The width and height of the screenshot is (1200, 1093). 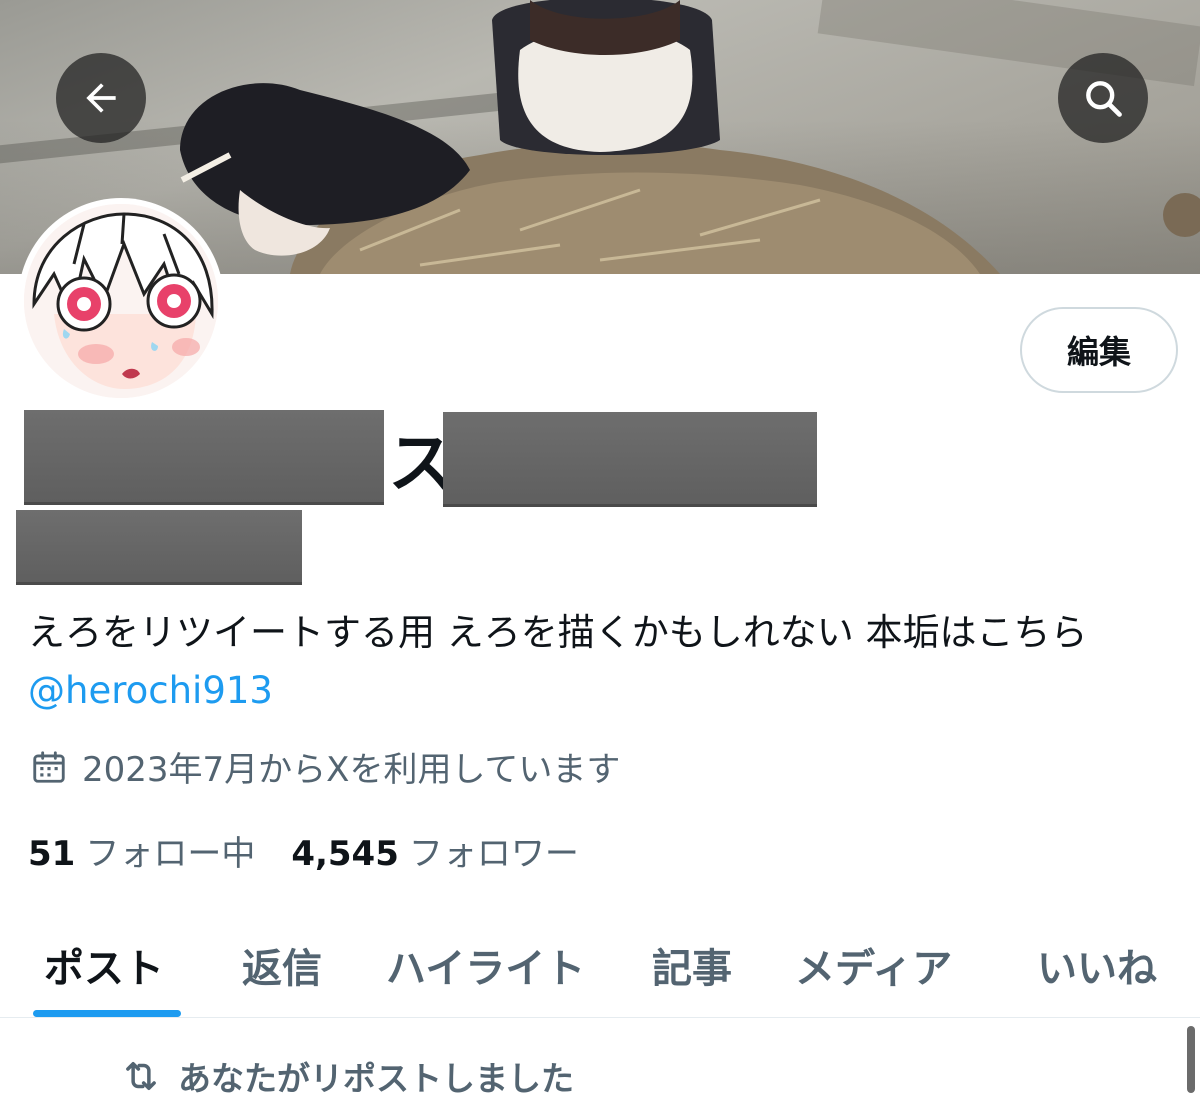 I want to click on avatar, so click(x=121, y=301).